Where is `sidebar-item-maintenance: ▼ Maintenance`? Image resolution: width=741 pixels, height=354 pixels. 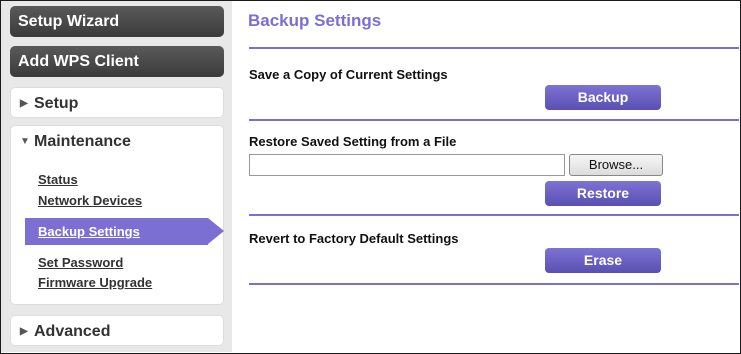
sidebar-item-maintenance: ▼ Maintenance is located at coordinates (117, 140).